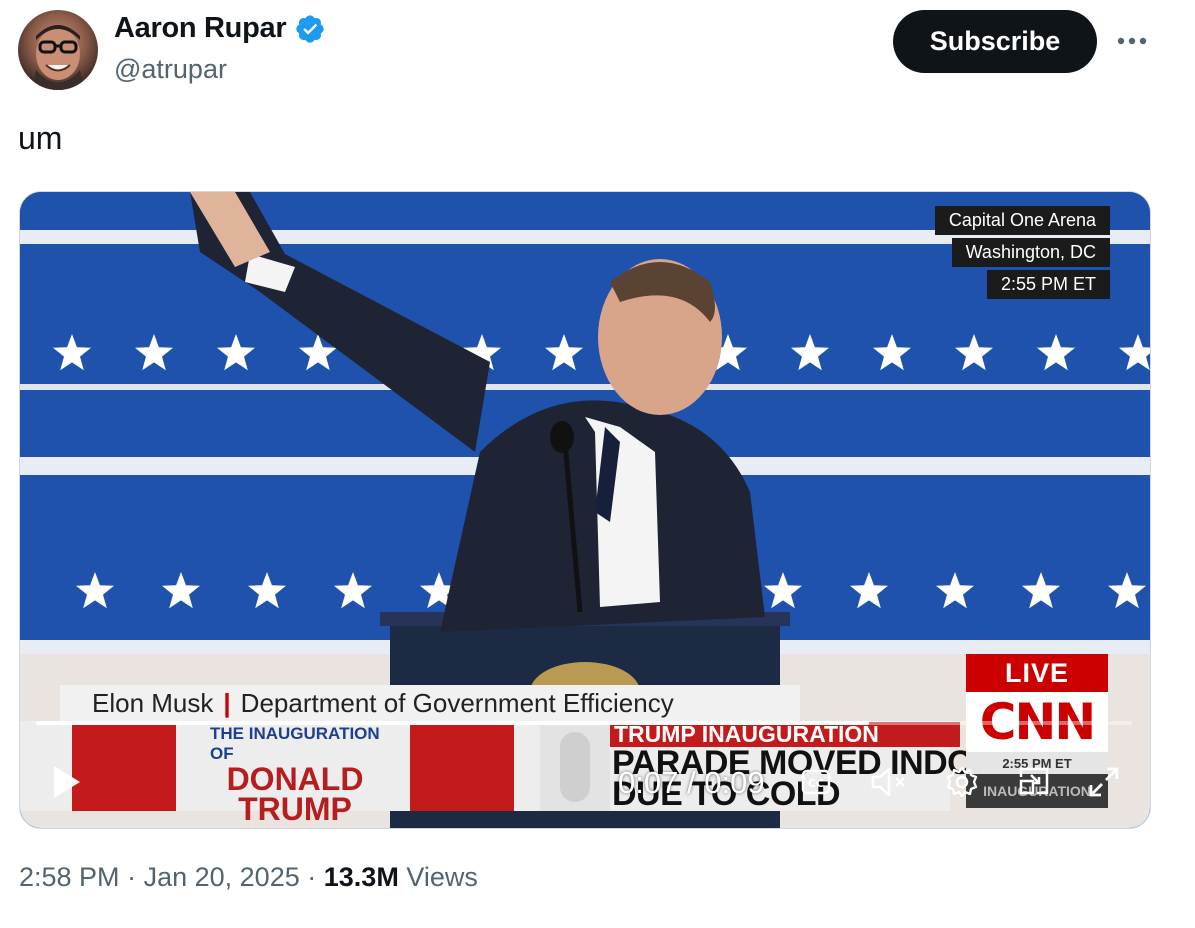 This screenshot has height=928, width=1195. What do you see at coordinates (200, 28) in the screenshot?
I see `author-name: Aaron Rupar` at bounding box center [200, 28].